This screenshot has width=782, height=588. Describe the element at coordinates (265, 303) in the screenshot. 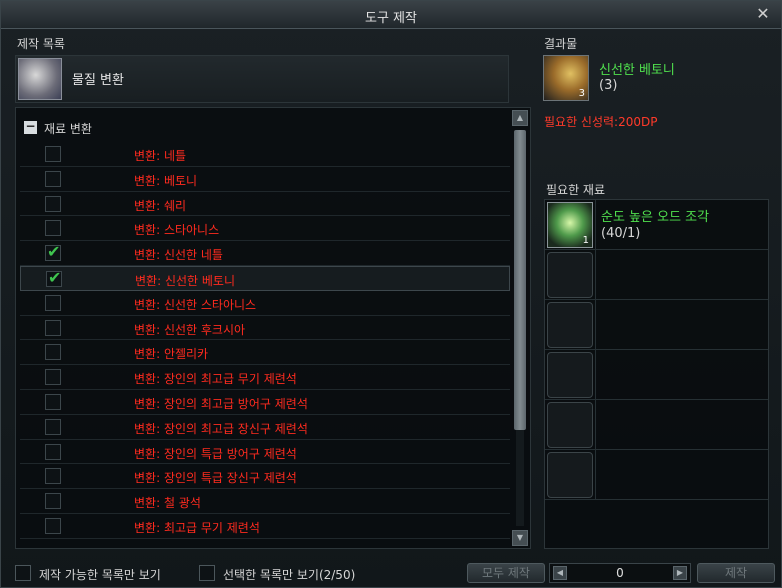

I see `recipe-row: 변환: 신선한 스타아니스` at that location.